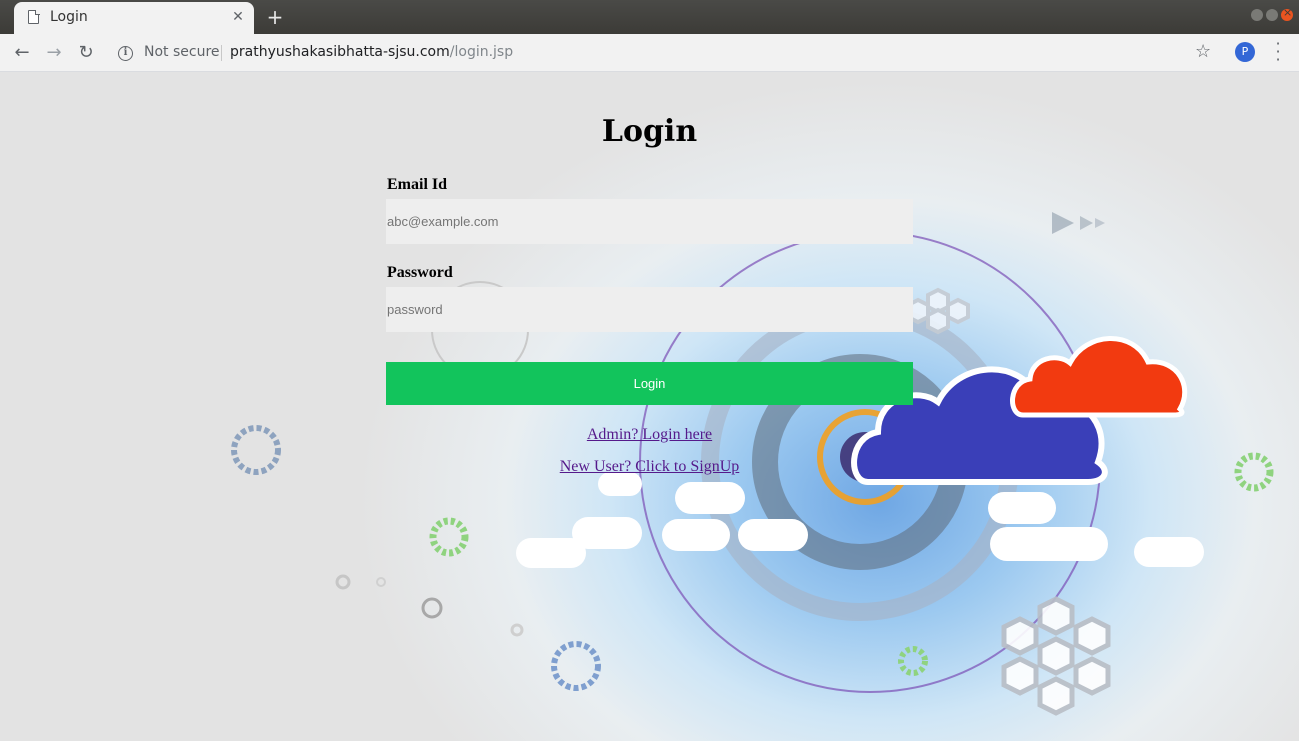 The height and width of the screenshot is (741, 1299). I want to click on email-field, so click(649, 221).